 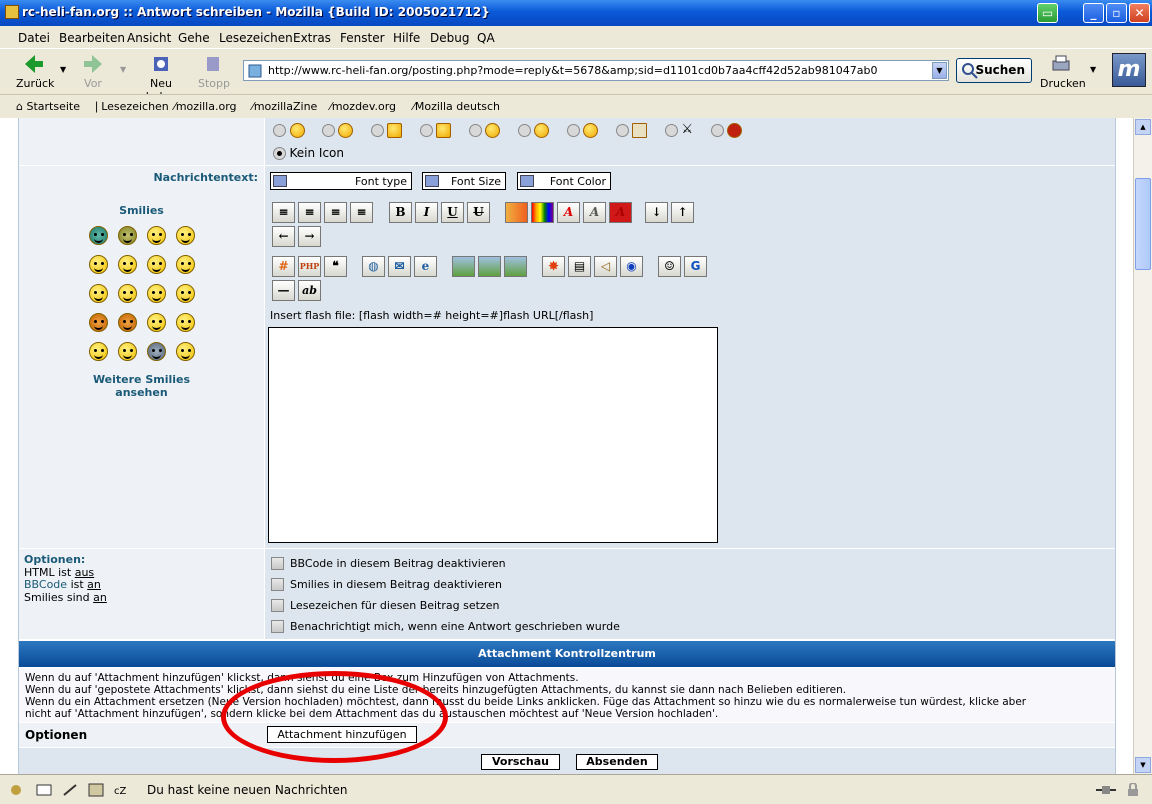 I want to click on url-dropdown-icon: ▼, so click(x=939, y=70).